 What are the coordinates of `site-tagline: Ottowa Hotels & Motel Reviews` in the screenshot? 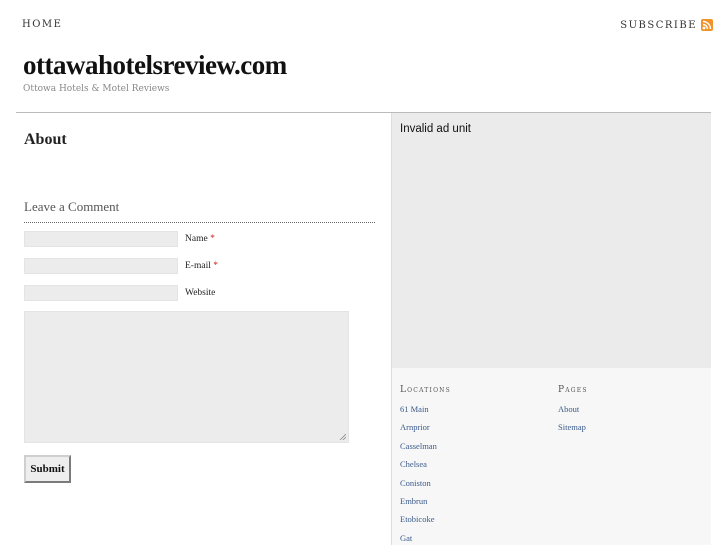 It's located at (96, 89).